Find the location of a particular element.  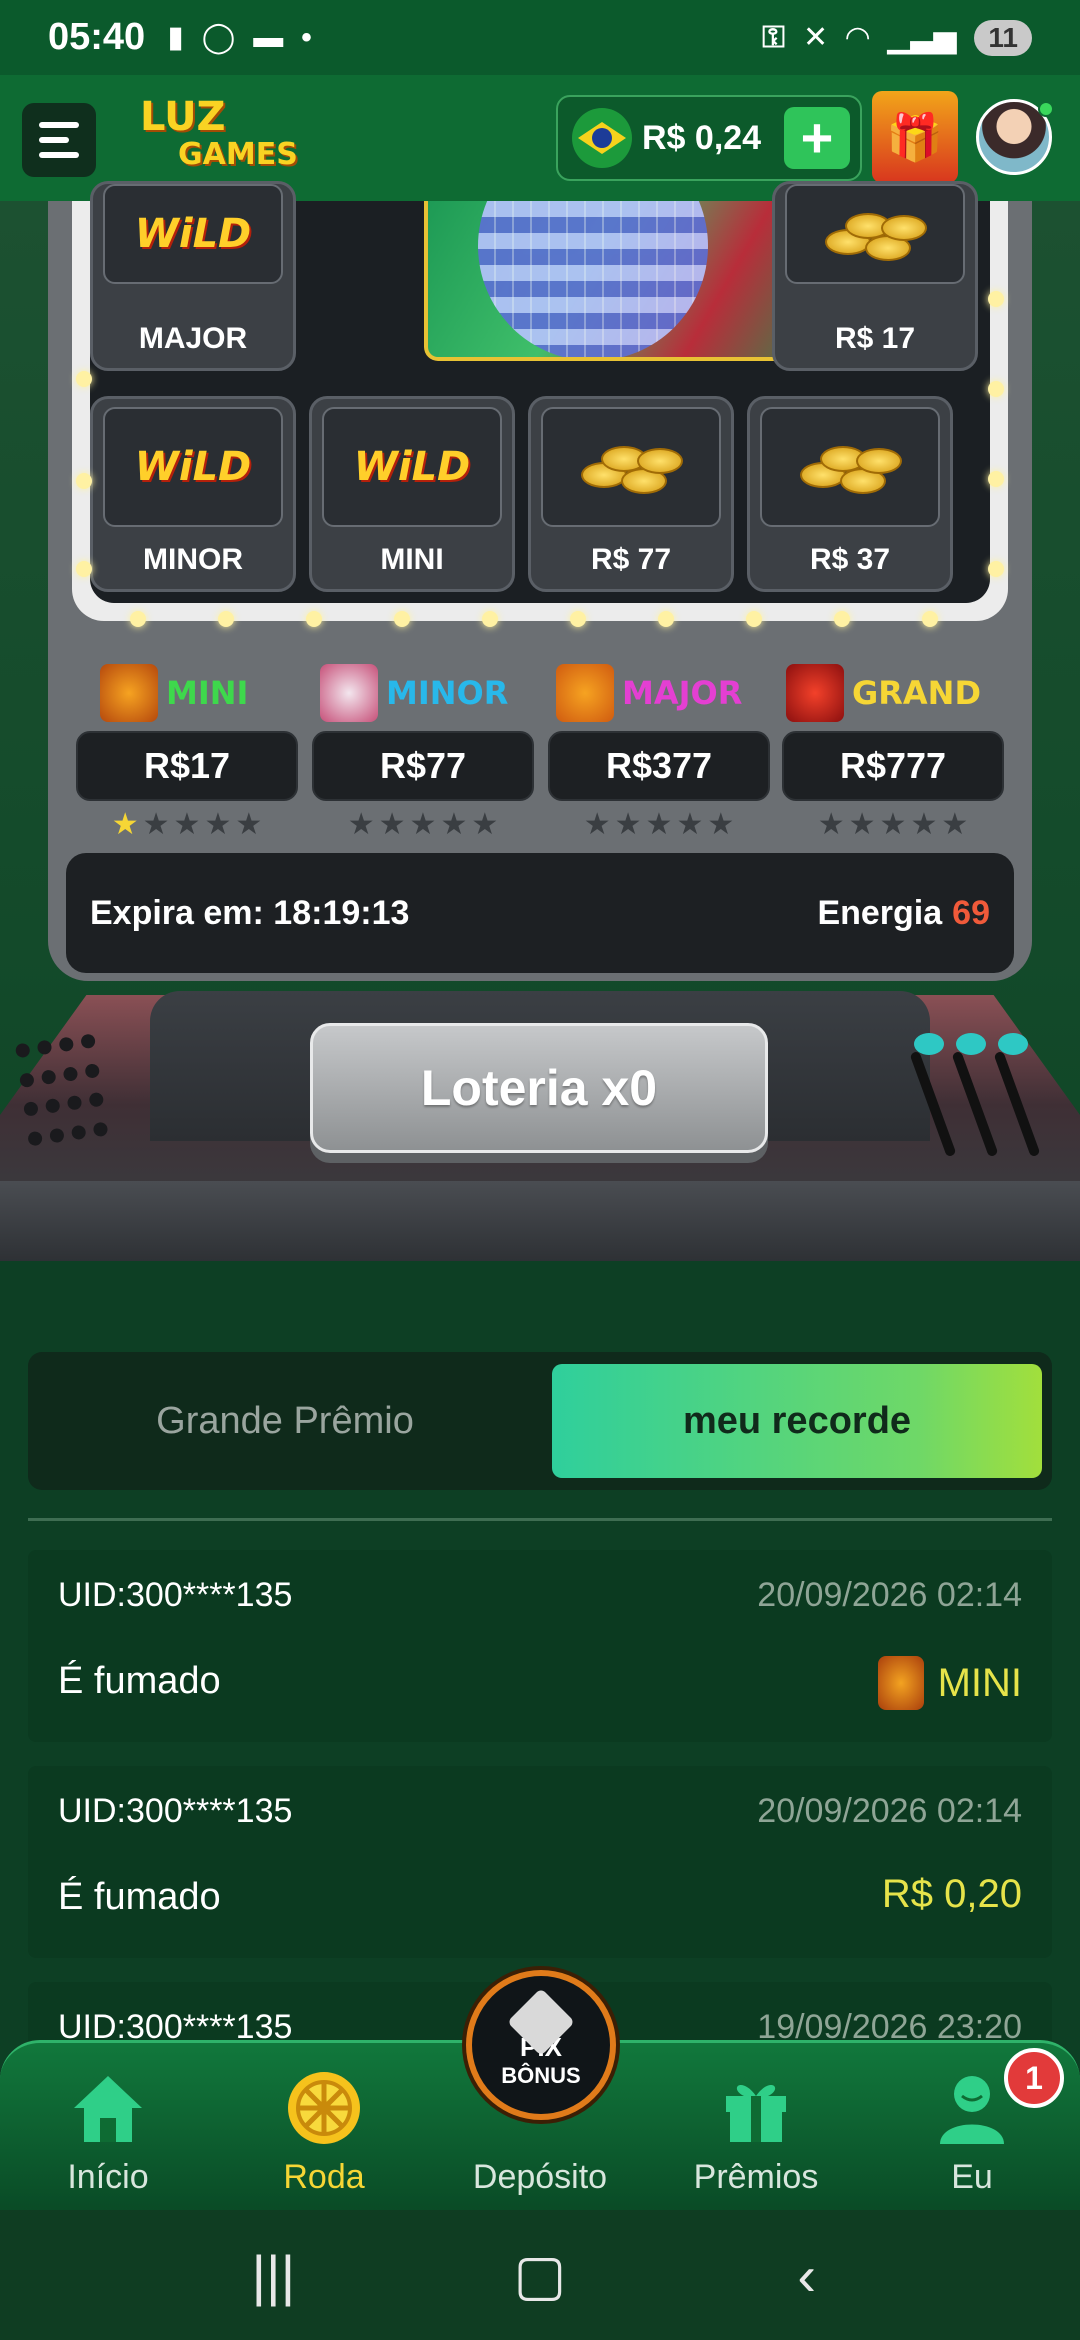

speaker-grille is located at coordinates (71, 1092).